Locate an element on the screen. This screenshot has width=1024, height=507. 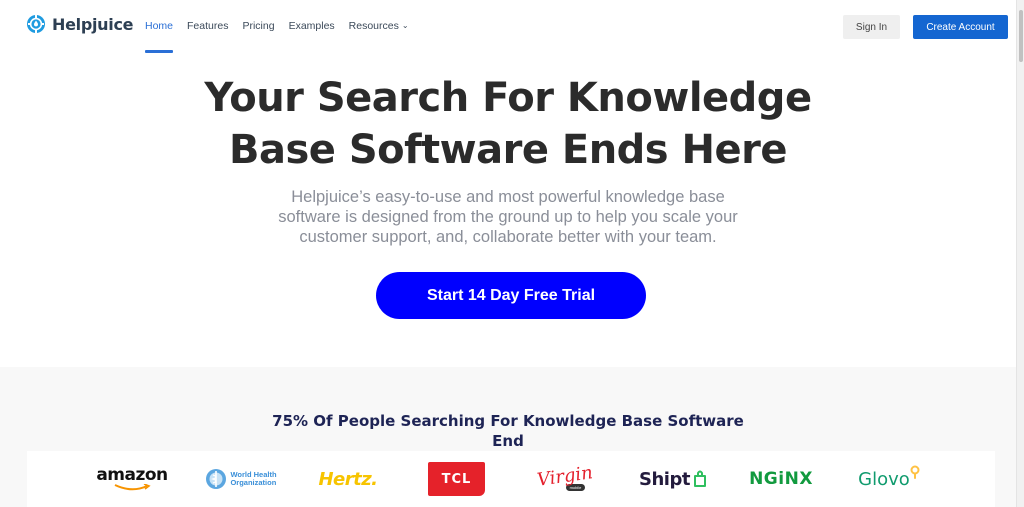
brand-logo: Helpjuice is located at coordinates (79, 24).